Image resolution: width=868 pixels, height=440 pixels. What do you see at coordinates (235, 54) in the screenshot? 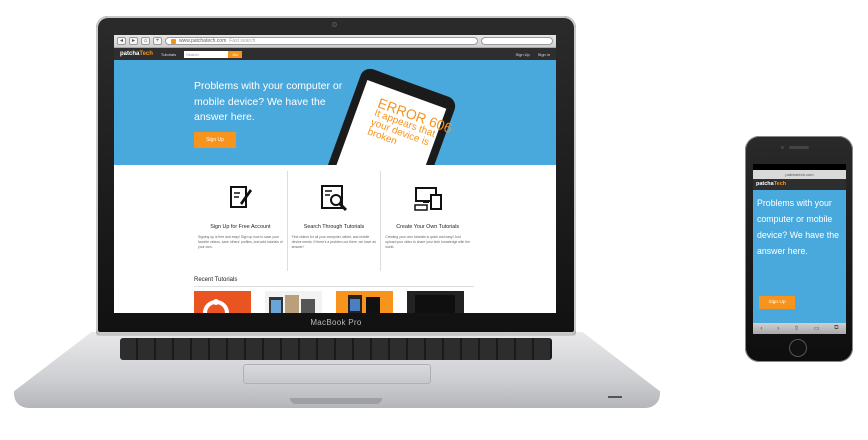
I see `nav-search-go-button: Go` at bounding box center [235, 54].